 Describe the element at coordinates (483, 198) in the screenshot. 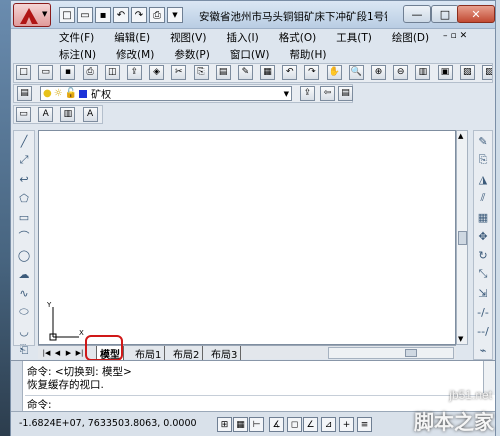

I see `offset-icon: ⫽` at that location.